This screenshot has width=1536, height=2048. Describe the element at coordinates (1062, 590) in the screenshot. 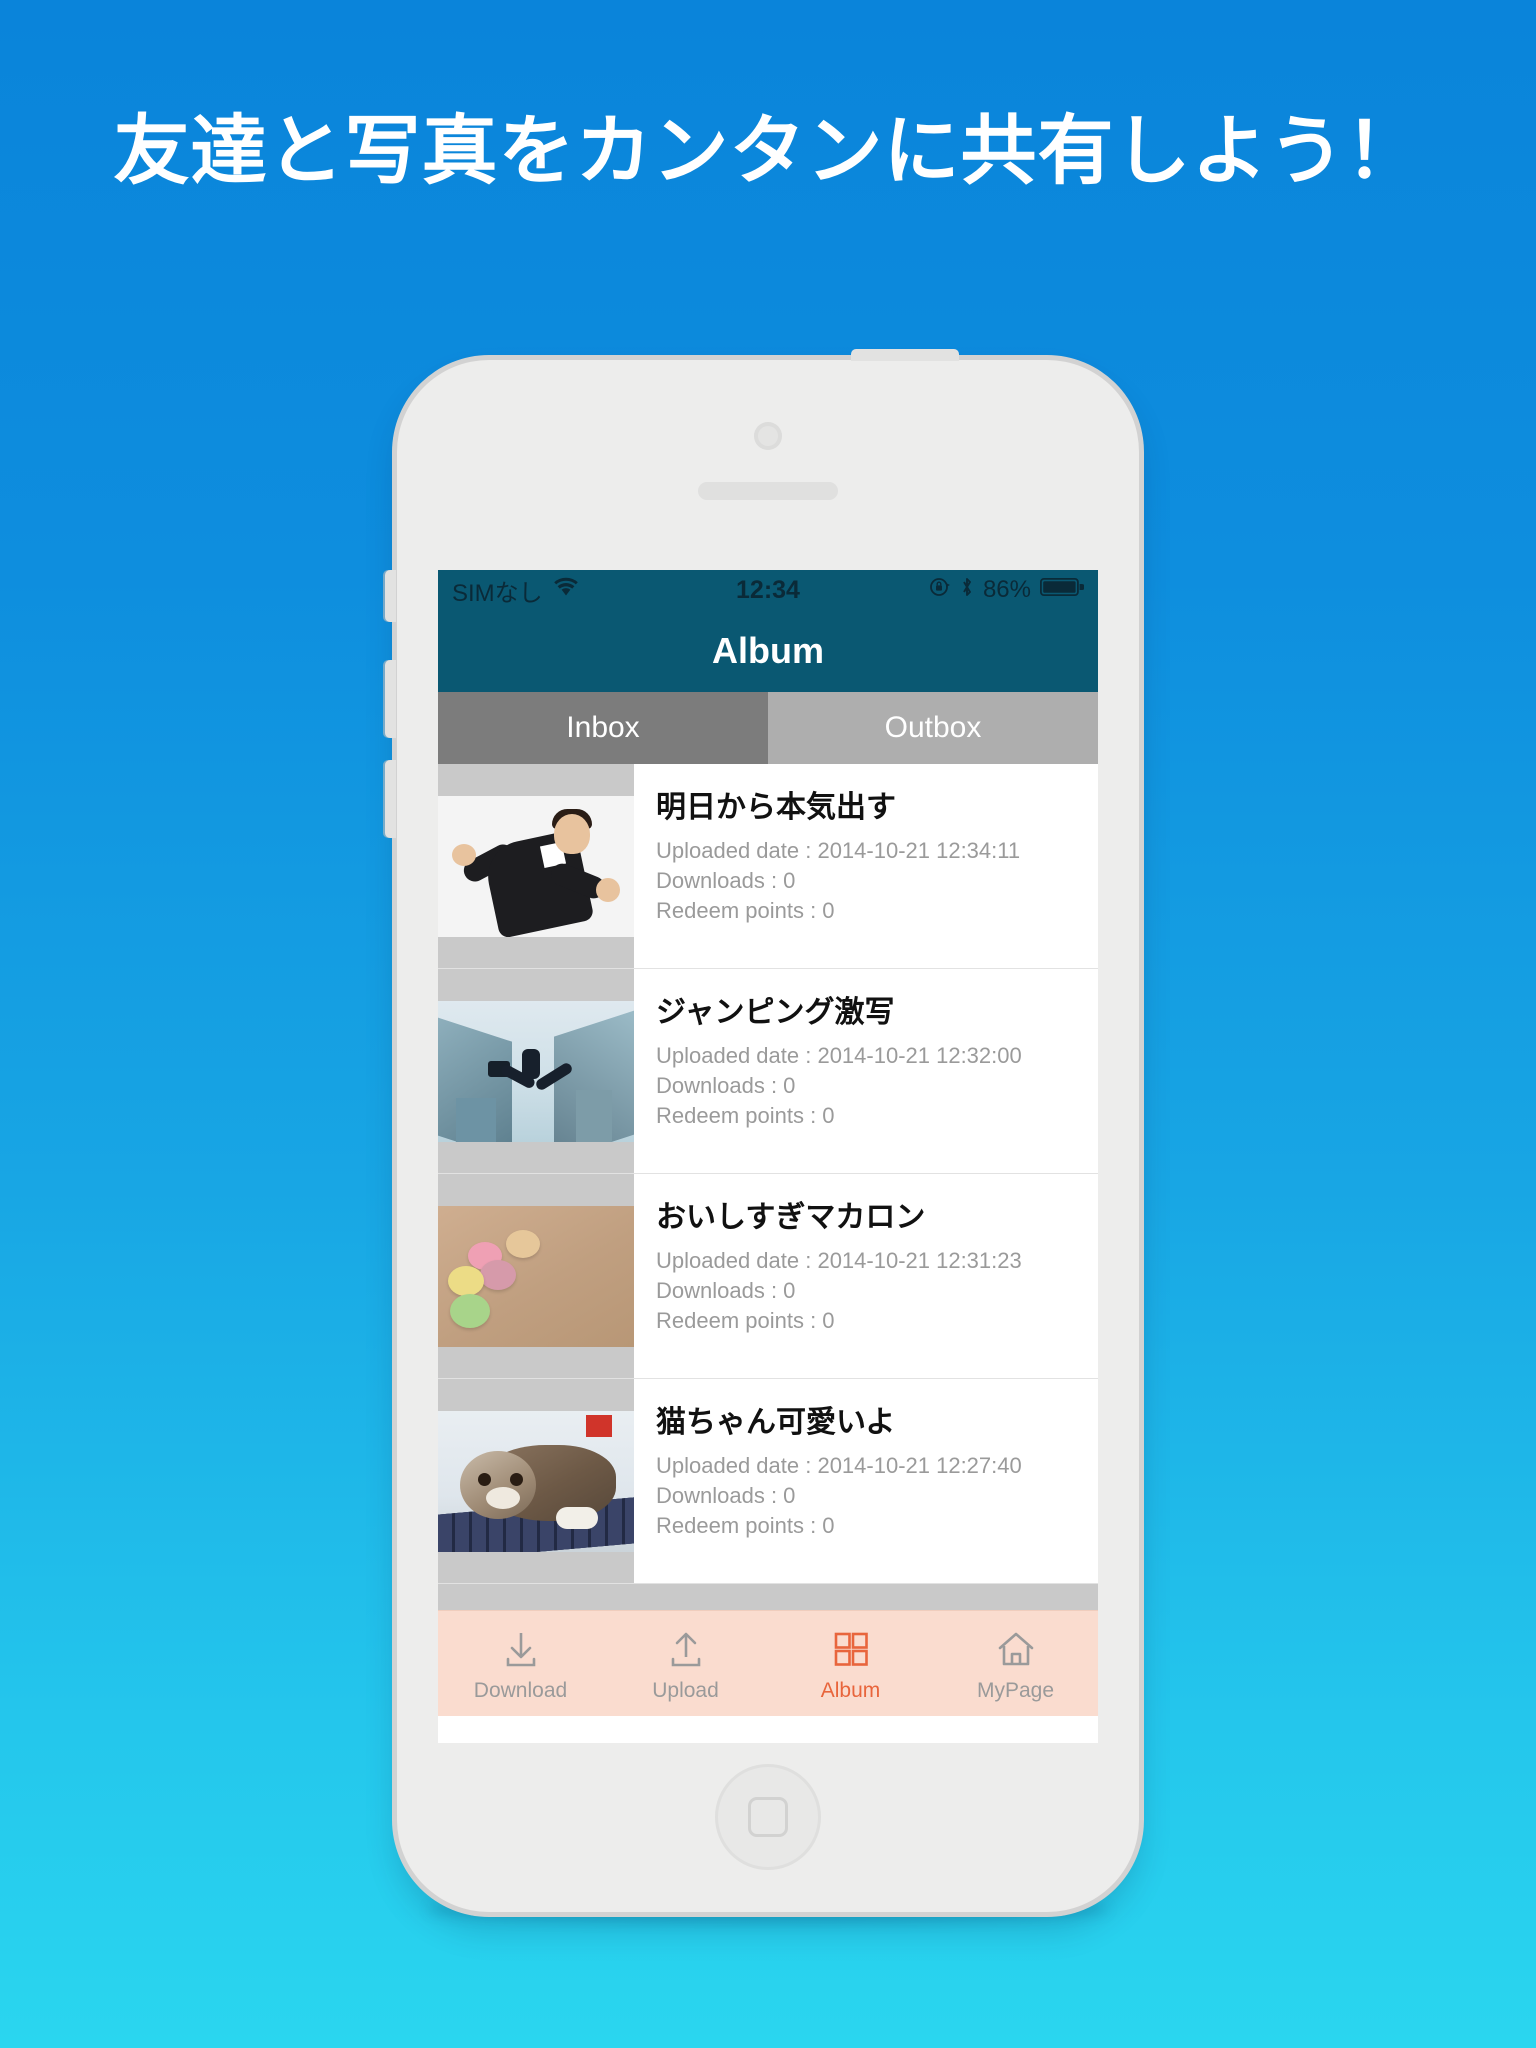

I see `battery-icon` at that location.